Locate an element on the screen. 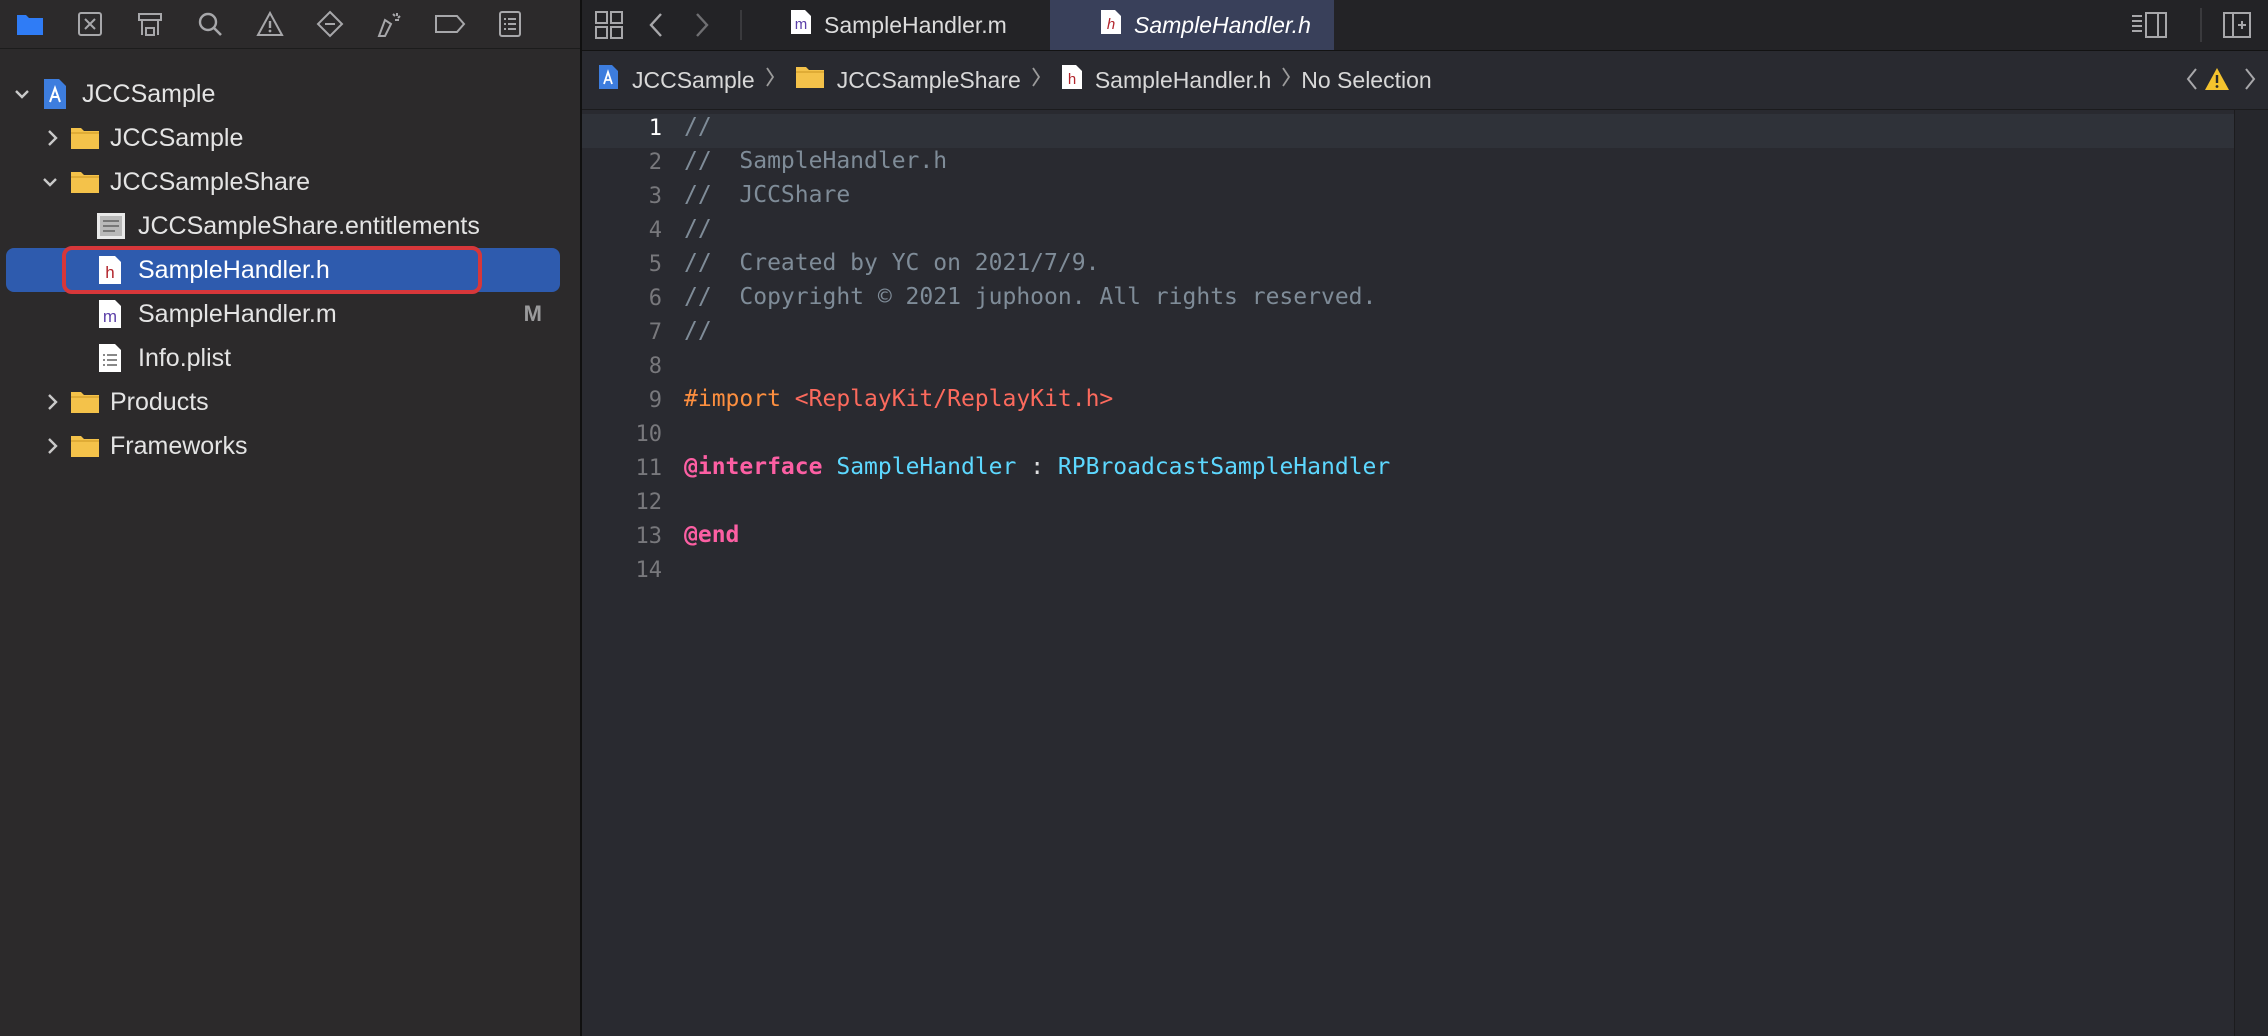 Image resolution: width=2268 pixels, height=1036 pixels. navigator-toolbar is located at coordinates (290, 24).